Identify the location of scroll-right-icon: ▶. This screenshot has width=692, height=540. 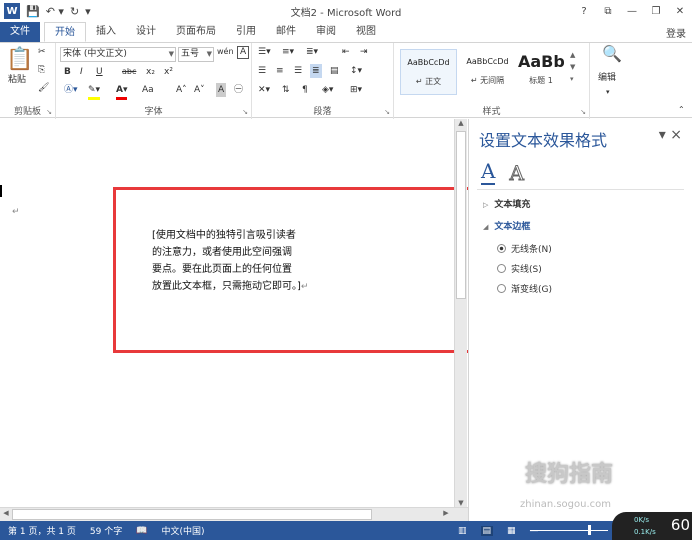
(446, 513).